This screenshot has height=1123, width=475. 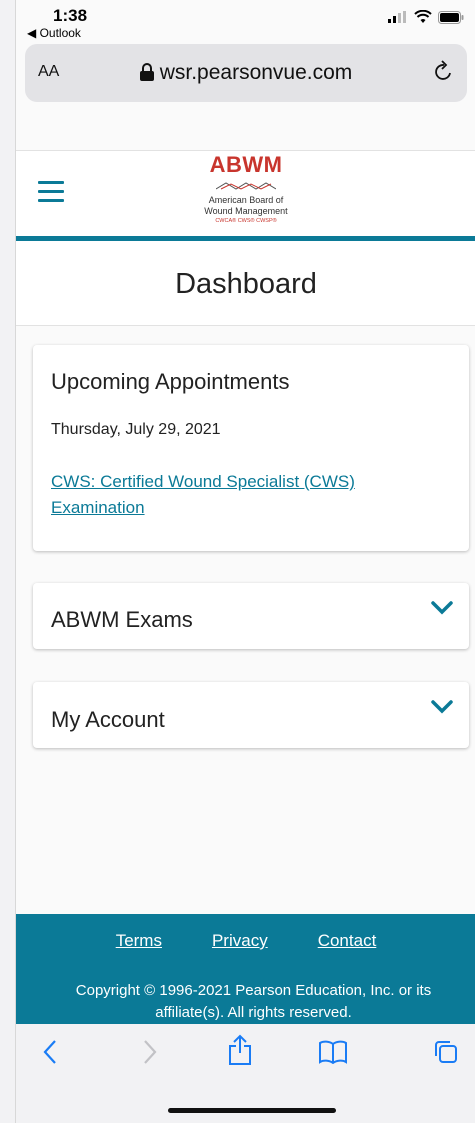 What do you see at coordinates (246, 164) in the screenshot?
I see `logo-text: ABWM` at bounding box center [246, 164].